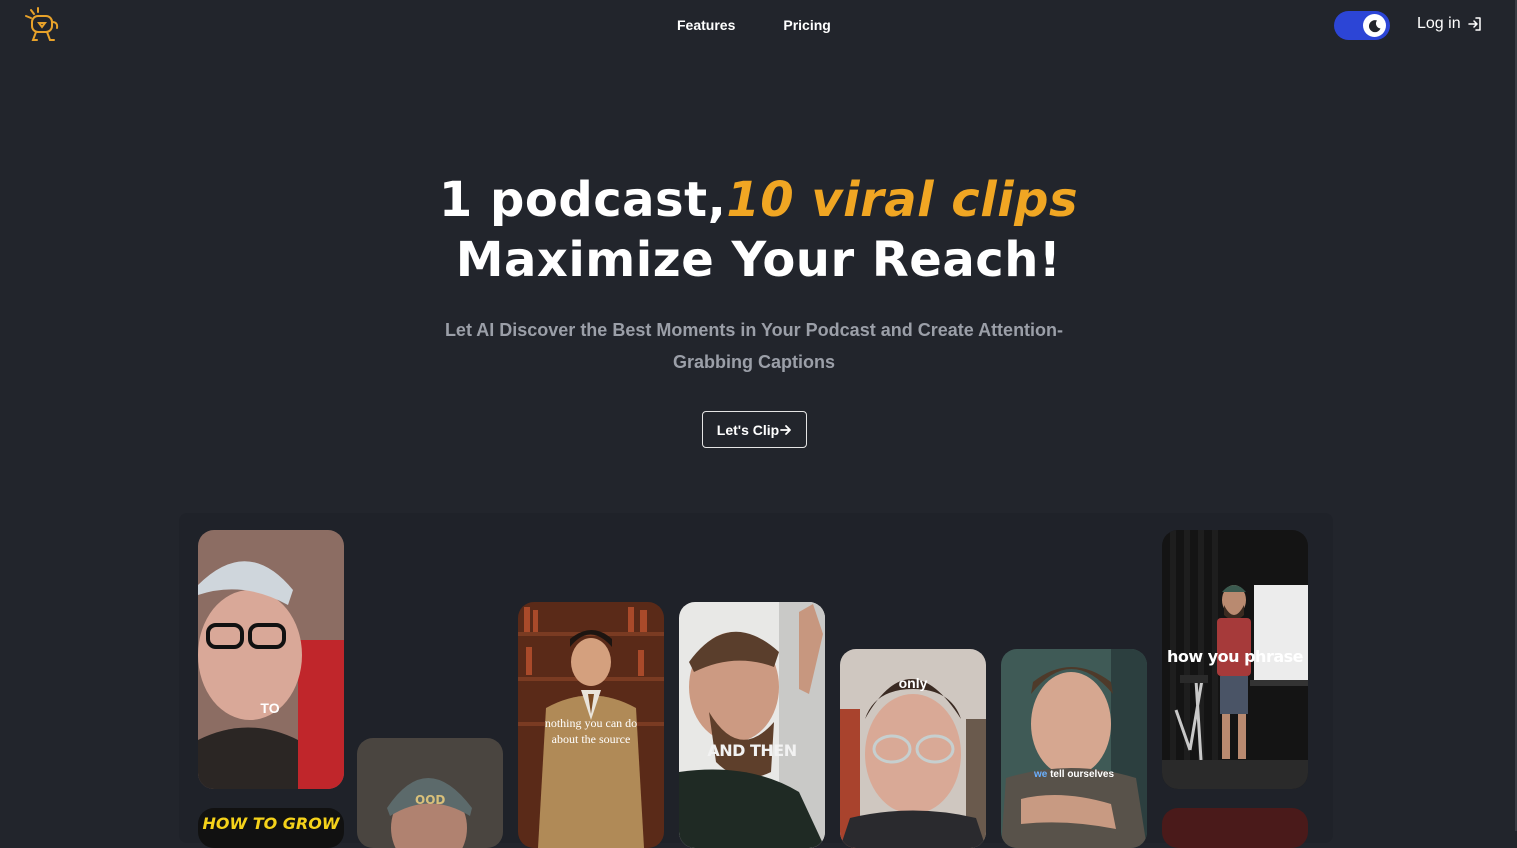  I want to click on clip-caption: HOW TO GROW, so click(271, 823).